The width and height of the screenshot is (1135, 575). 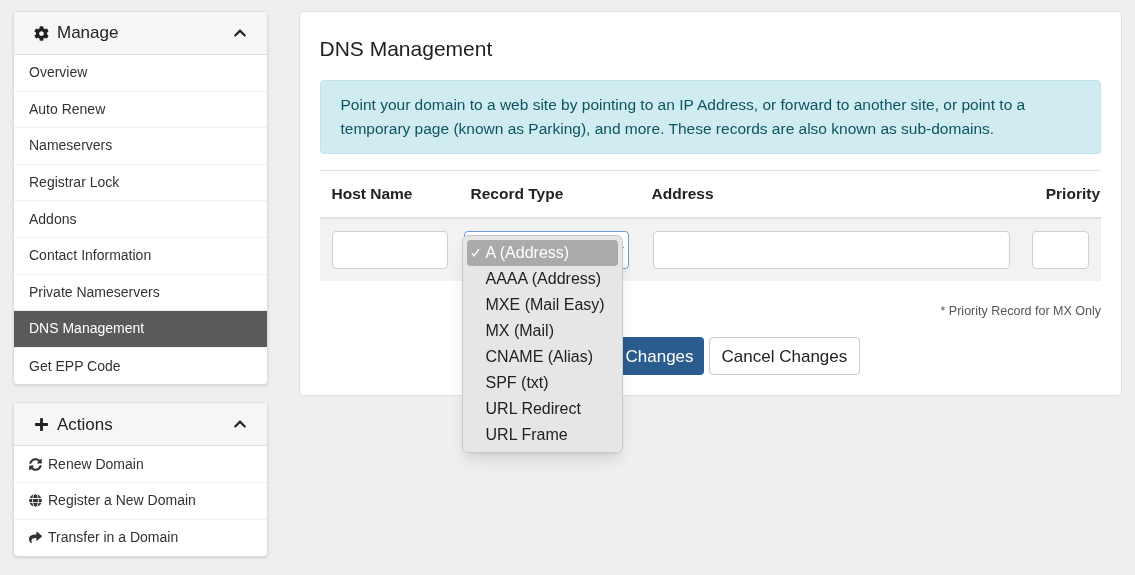 What do you see at coordinates (1060, 249) in the screenshot?
I see `priority-field` at bounding box center [1060, 249].